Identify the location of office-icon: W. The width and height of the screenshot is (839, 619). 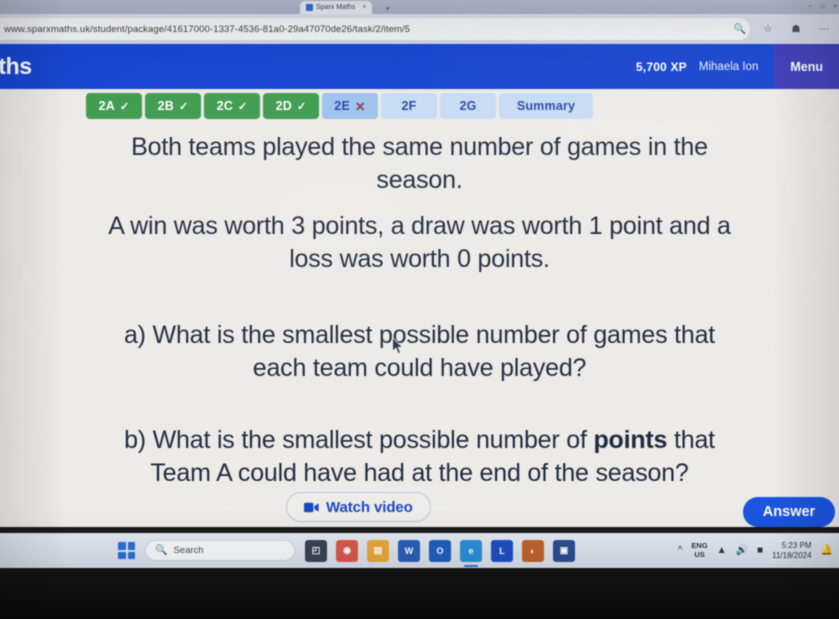
(409, 550).